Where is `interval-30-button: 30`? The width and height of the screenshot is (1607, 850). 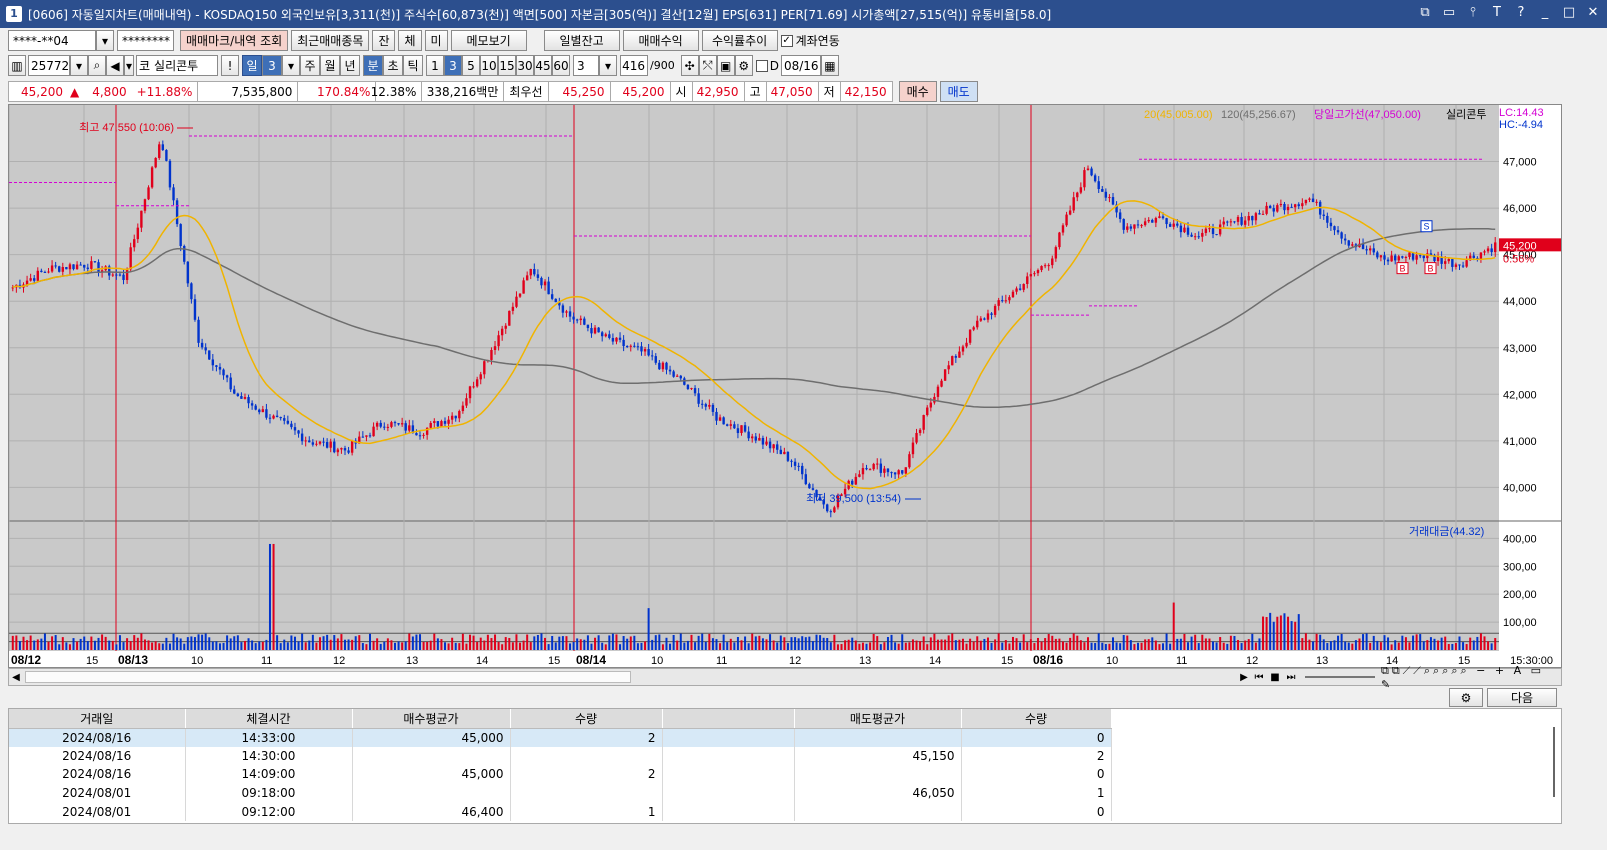 interval-30-button: 30 is located at coordinates (525, 65).